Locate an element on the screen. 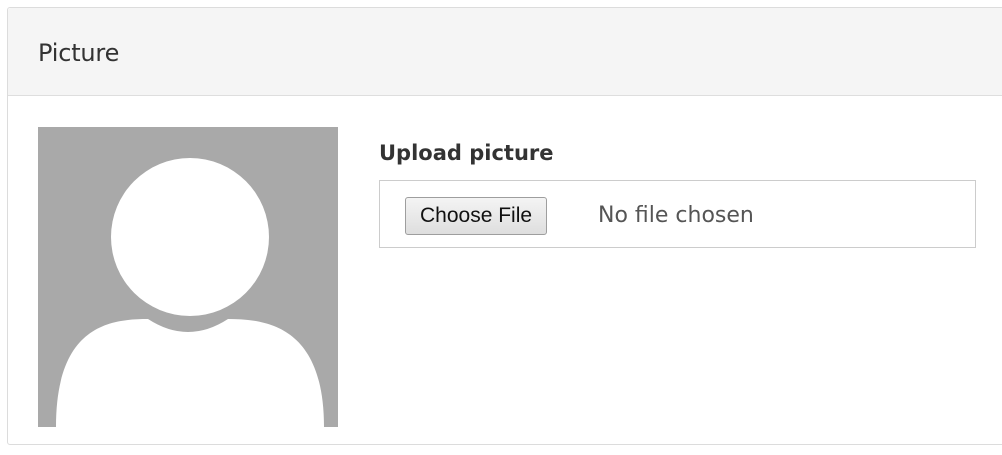 This screenshot has height=455, width=1002. choose-file-button: Choose File is located at coordinates (476, 216).